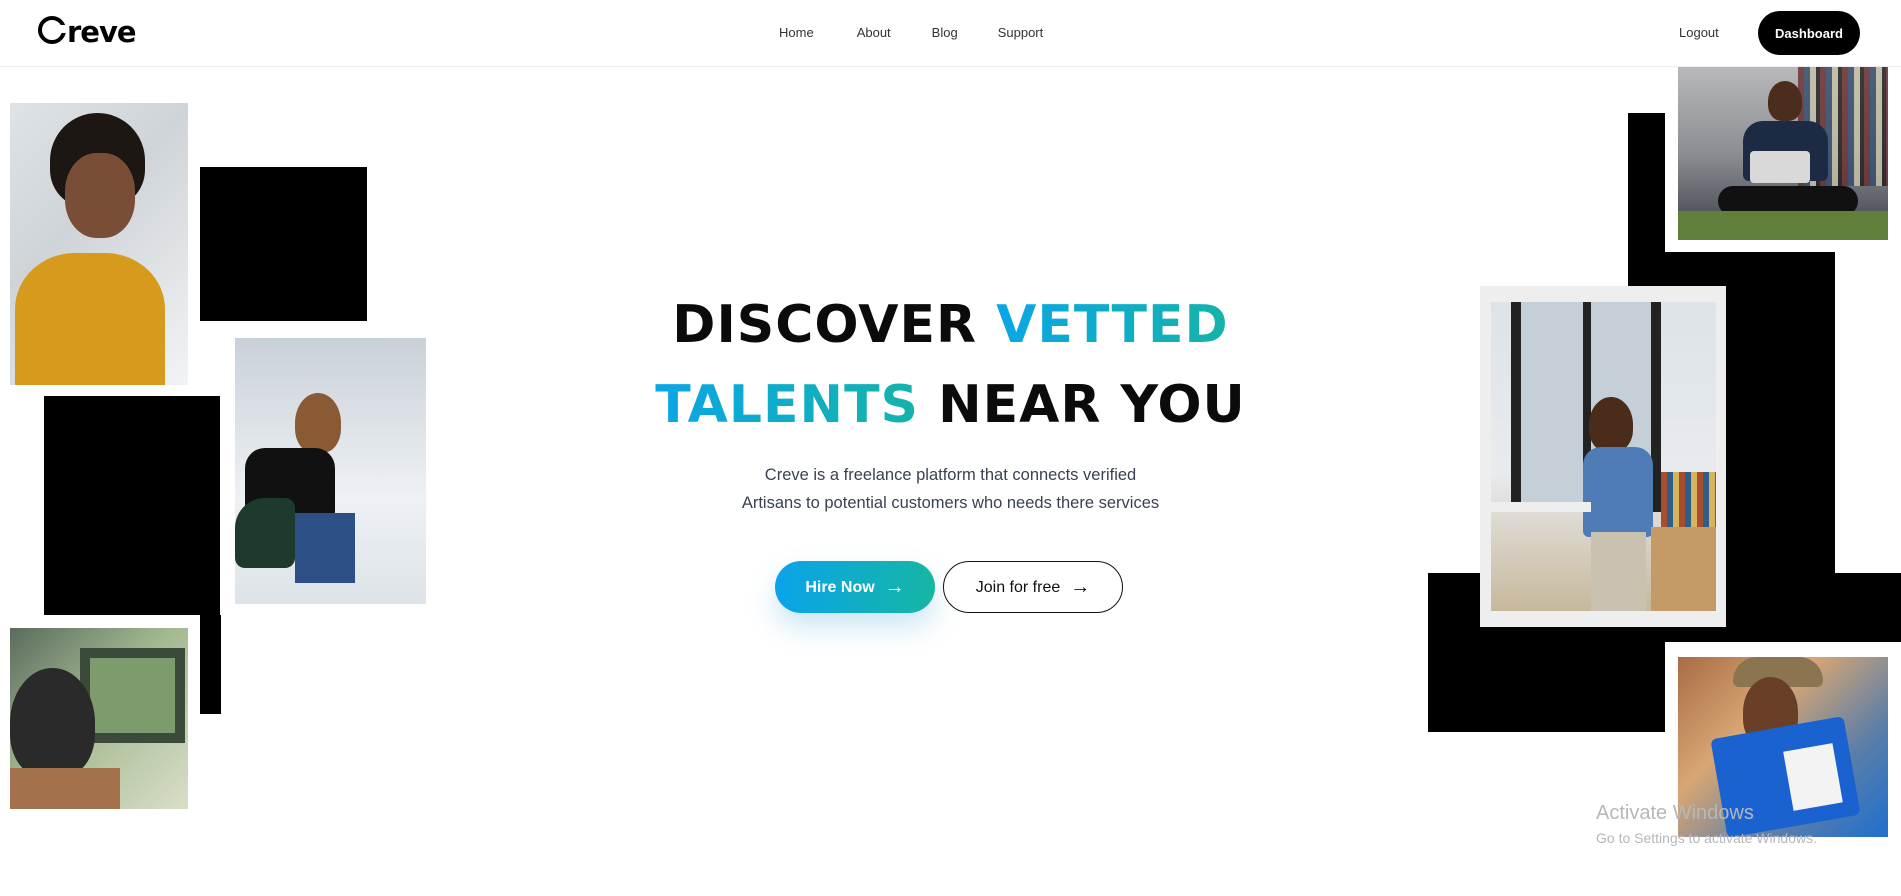 This screenshot has width=1901, height=896. Describe the element at coordinates (102, 32) in the screenshot. I see `logo-text: reve` at that location.